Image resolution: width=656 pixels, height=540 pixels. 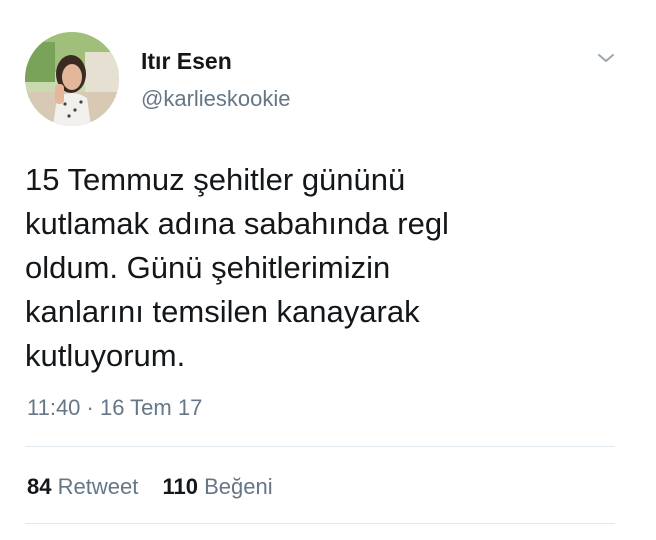 I want to click on tweet-text-line: kanlarını temsilen kanayarak, so click(x=222, y=311).